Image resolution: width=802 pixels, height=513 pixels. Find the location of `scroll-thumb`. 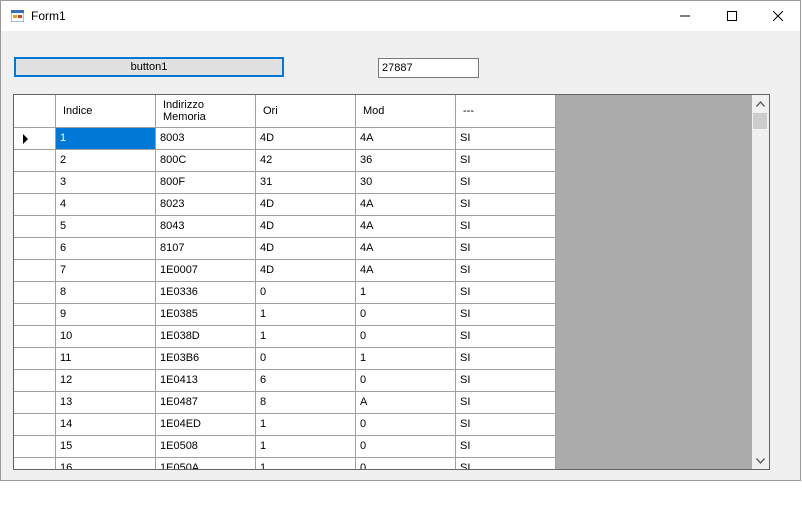

scroll-thumb is located at coordinates (760, 121).